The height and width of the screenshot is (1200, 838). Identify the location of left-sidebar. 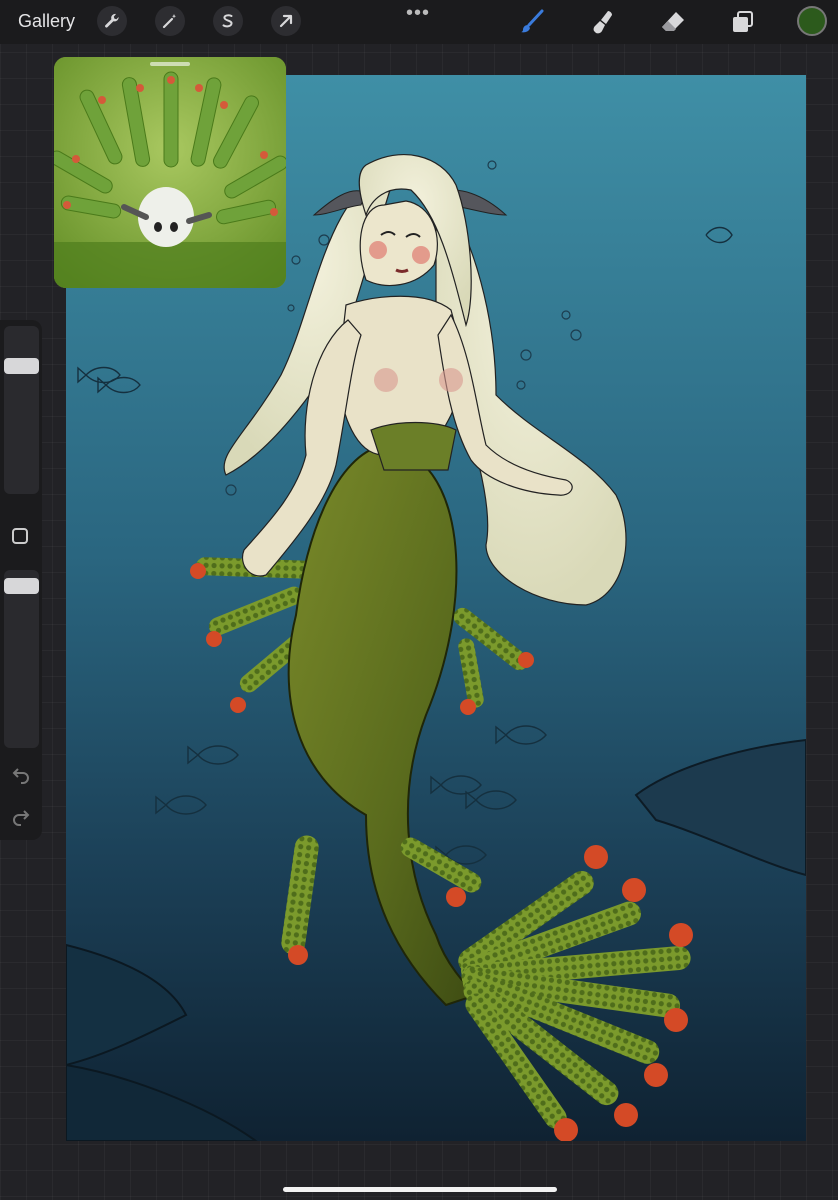
(21, 580).